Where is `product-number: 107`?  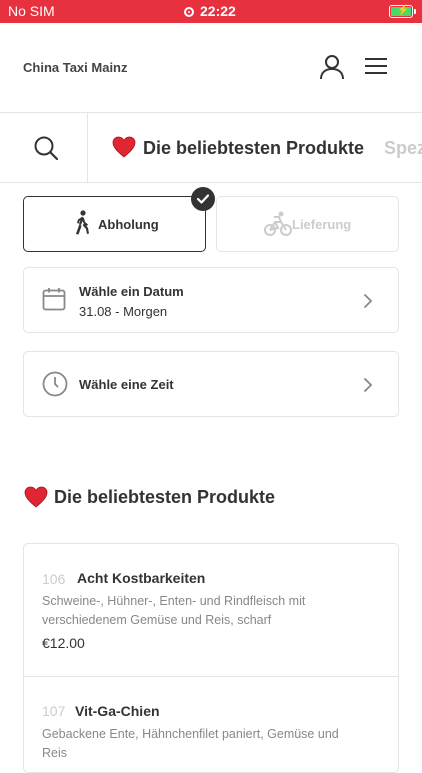 product-number: 107 is located at coordinates (54, 711).